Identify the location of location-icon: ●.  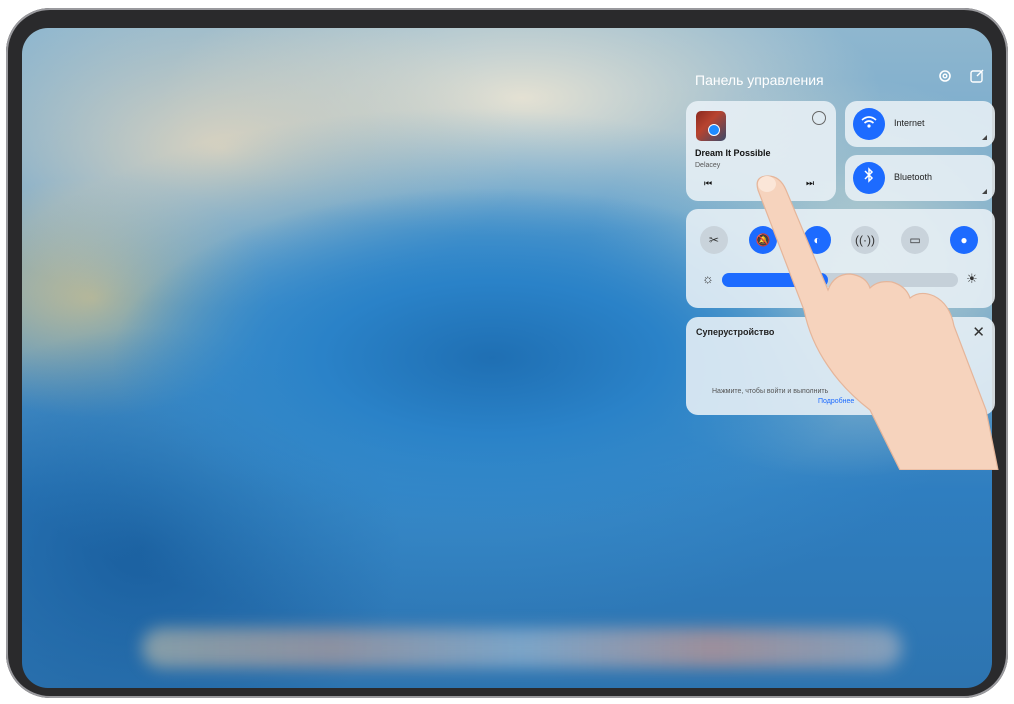
(964, 240).